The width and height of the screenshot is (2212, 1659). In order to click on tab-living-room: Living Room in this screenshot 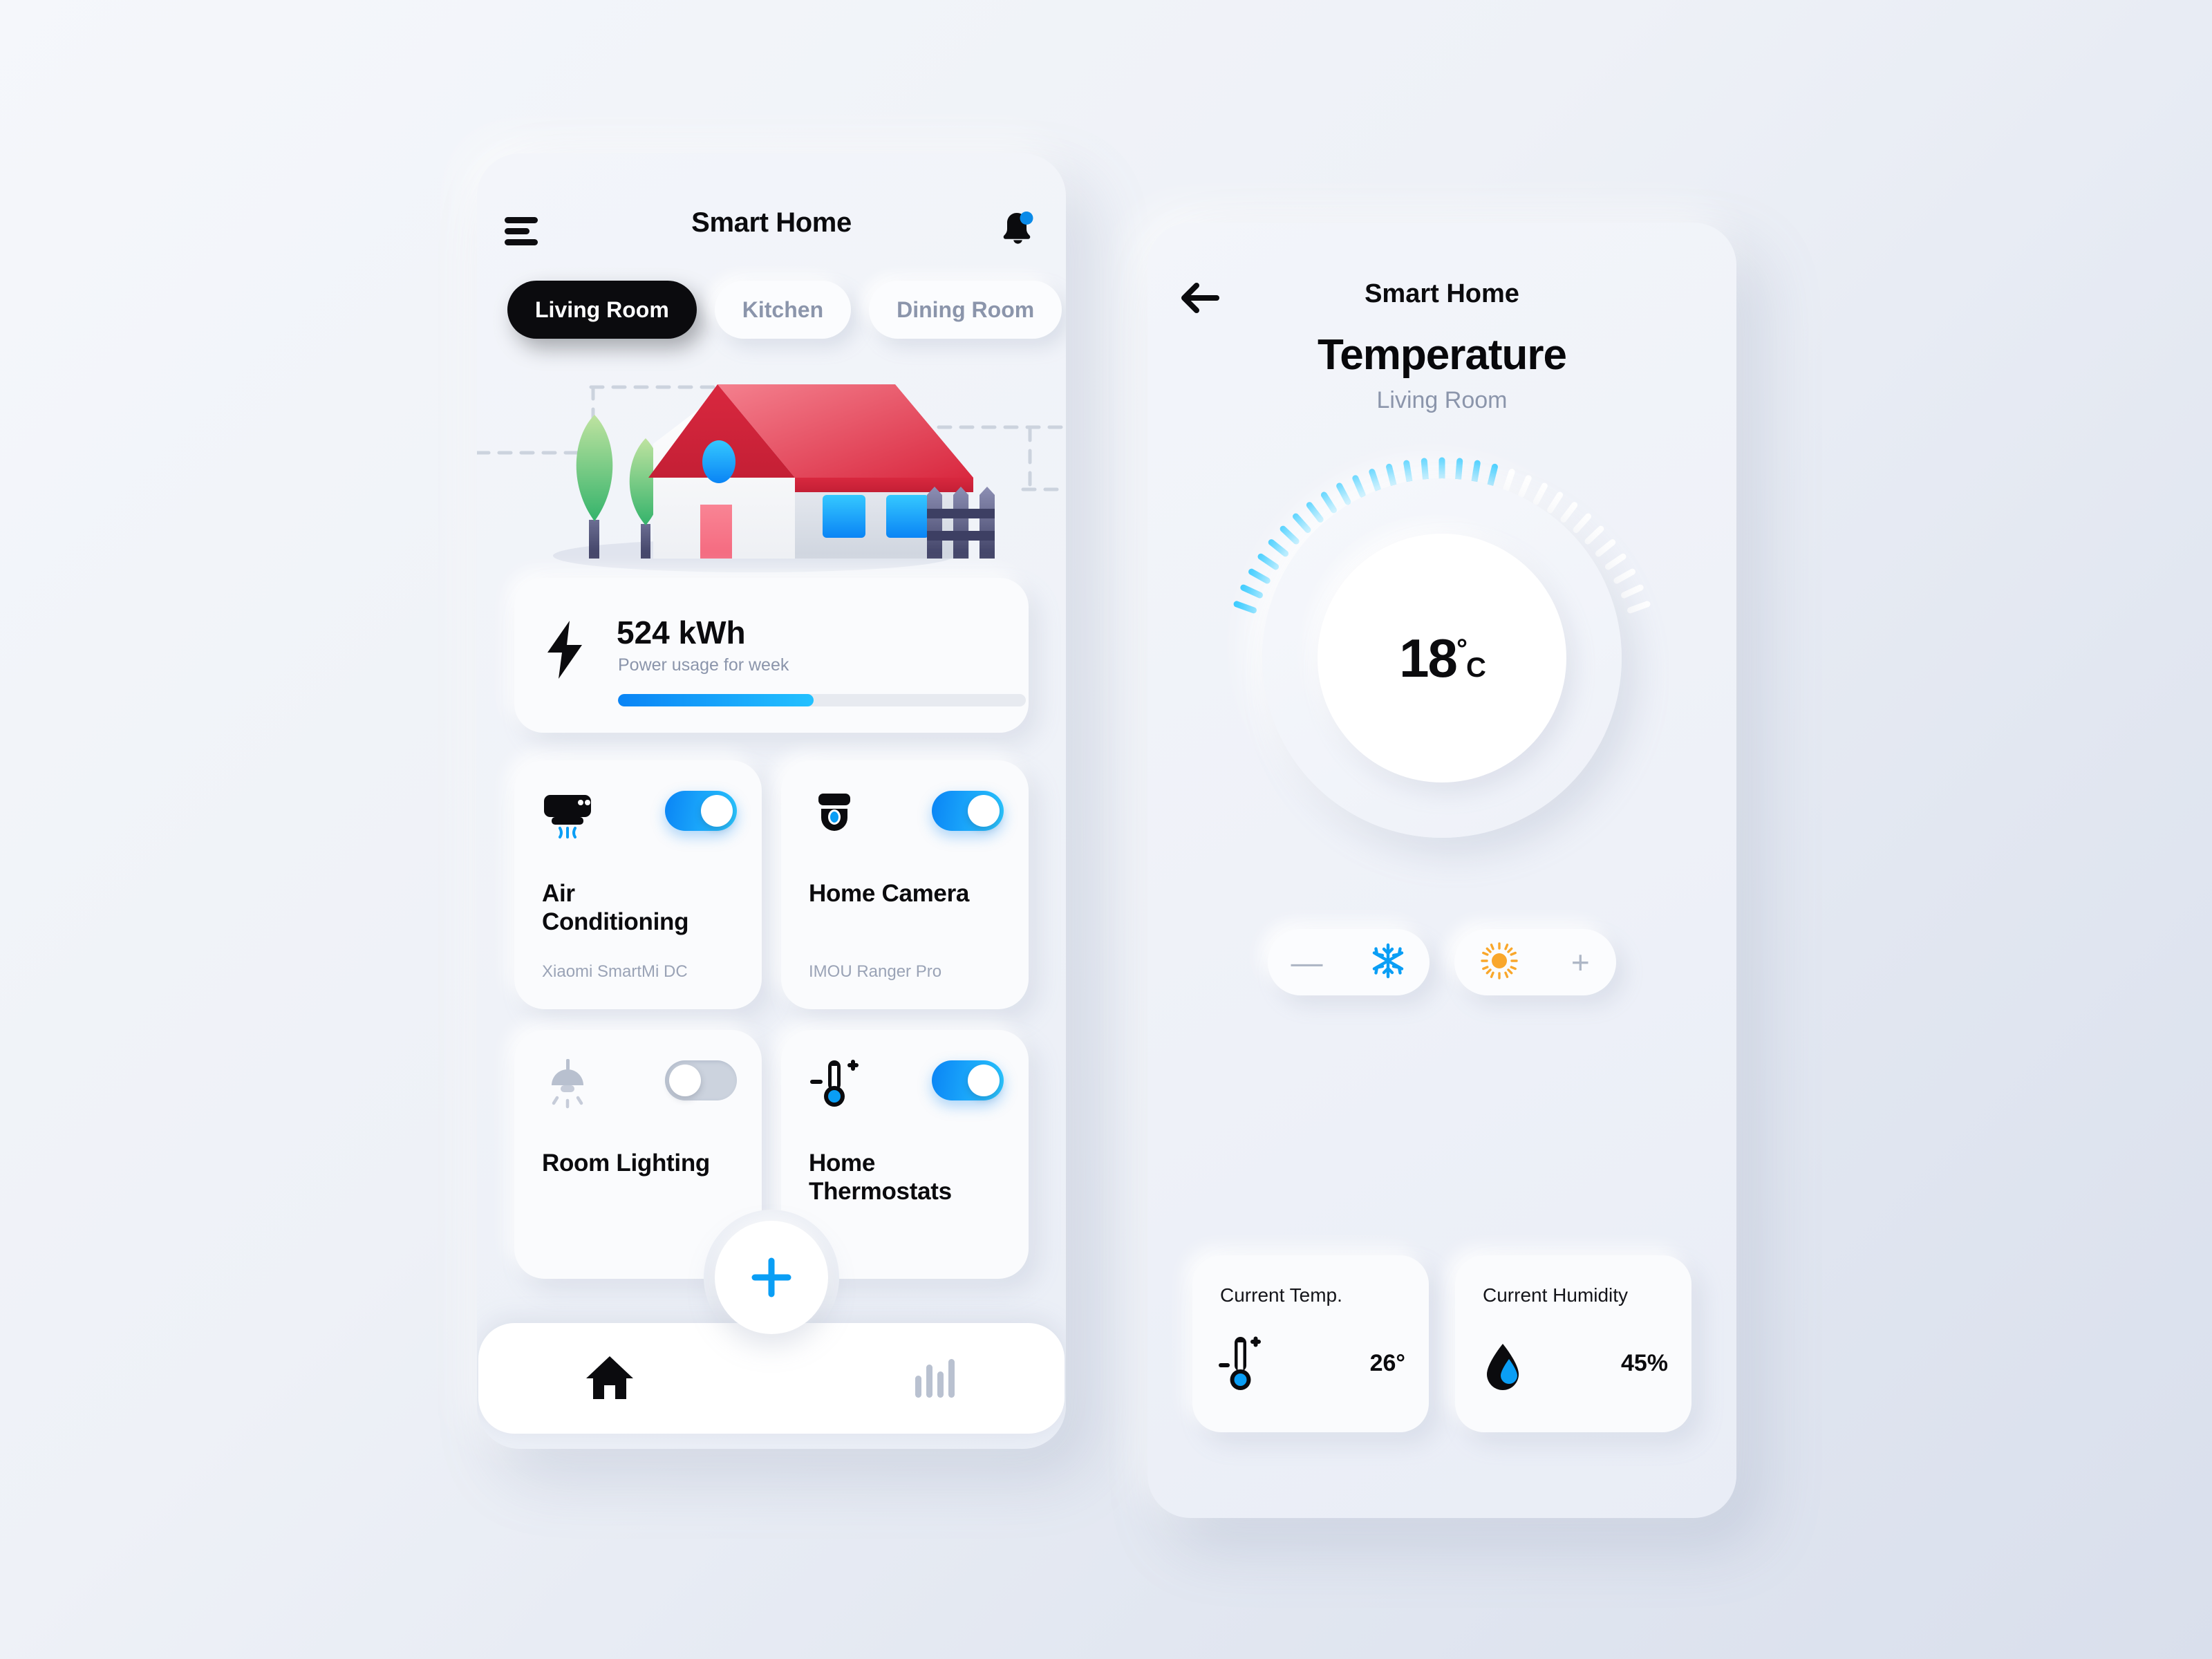, I will do `click(602, 310)`.